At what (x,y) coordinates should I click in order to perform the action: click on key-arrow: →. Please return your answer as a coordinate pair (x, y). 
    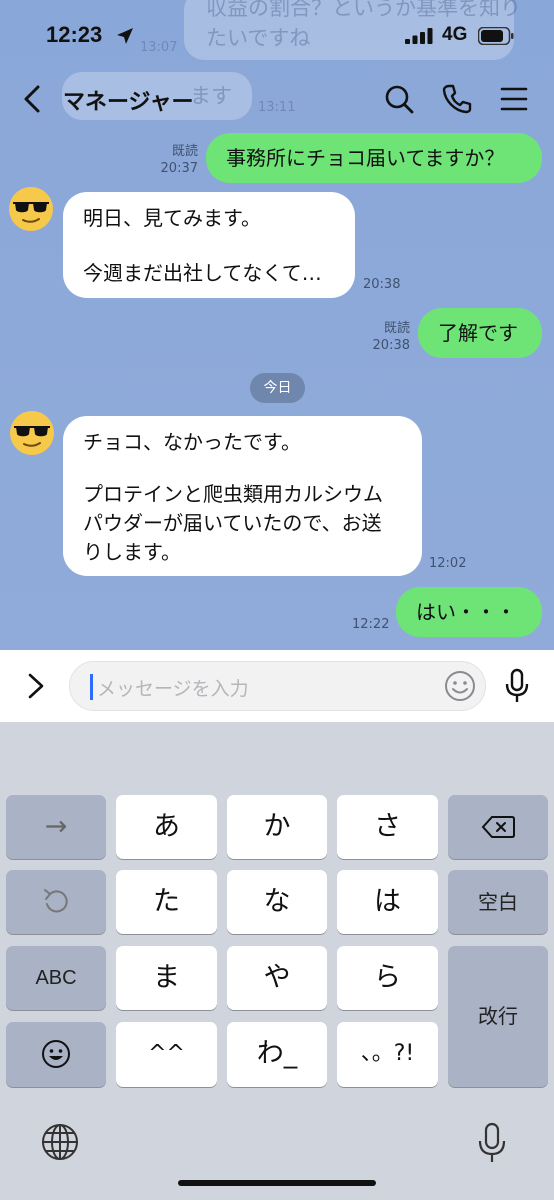
    Looking at the image, I should click on (56, 827).